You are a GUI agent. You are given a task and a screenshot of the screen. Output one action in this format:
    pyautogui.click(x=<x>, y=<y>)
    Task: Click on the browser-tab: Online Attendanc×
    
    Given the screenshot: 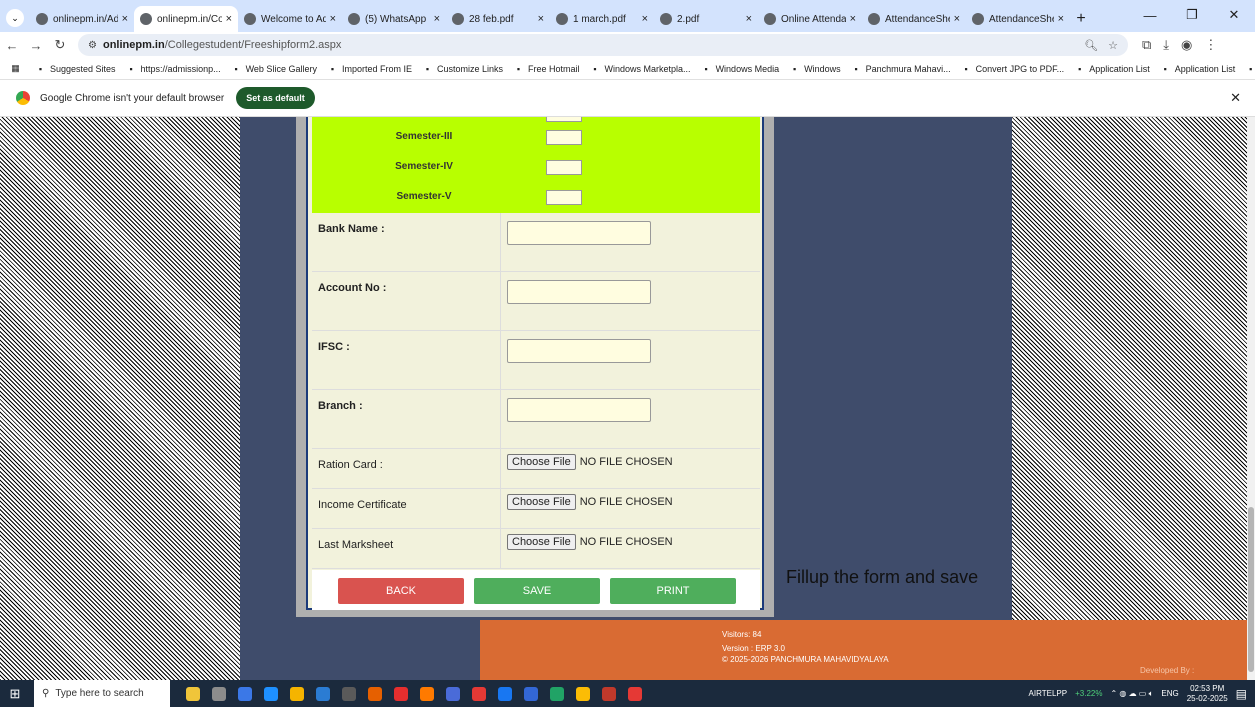 What is the action you would take?
    pyautogui.click(x=810, y=19)
    